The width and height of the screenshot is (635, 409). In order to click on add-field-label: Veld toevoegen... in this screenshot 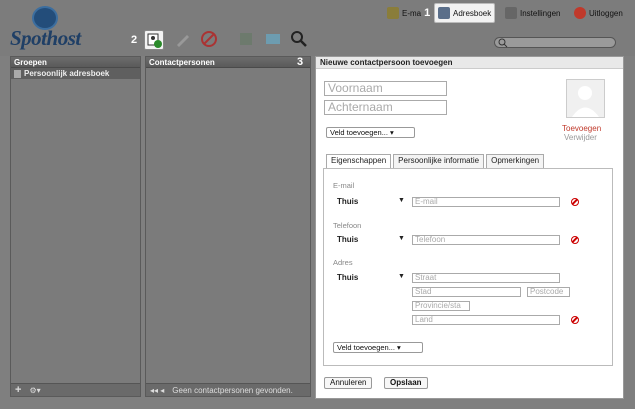, I will do `click(359, 132)`.